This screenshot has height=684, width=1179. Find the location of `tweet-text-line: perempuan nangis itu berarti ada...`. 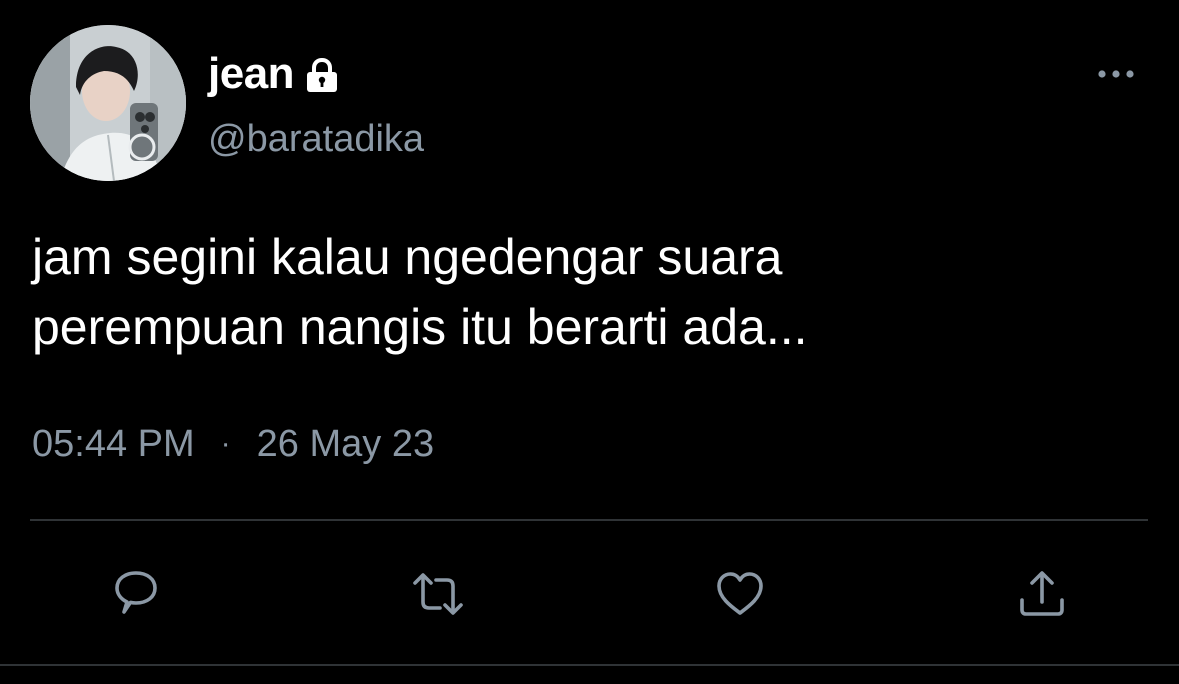

tweet-text-line: perempuan nangis itu berarti ada... is located at coordinates (420, 327).